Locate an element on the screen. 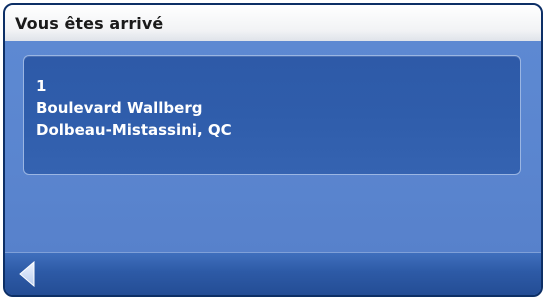  left-arrow-icon is located at coordinates (27, 274).